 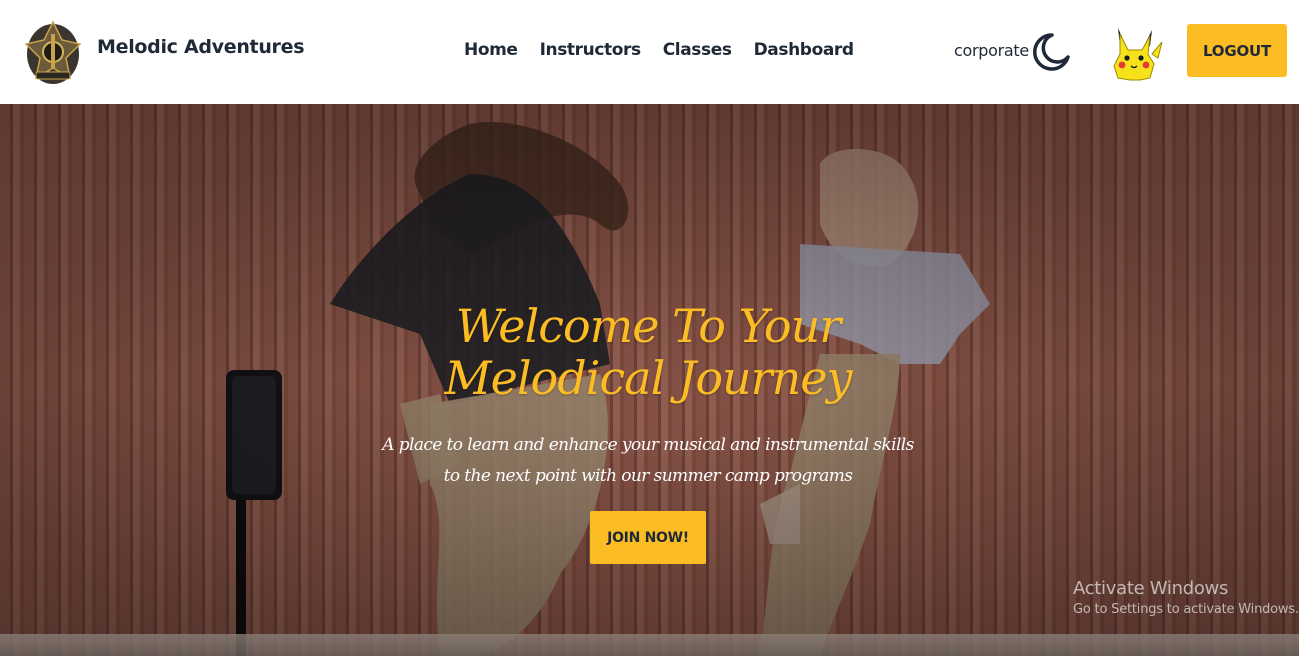 I want to click on hero-title-line-1: Welcome To Your, so click(x=648, y=326).